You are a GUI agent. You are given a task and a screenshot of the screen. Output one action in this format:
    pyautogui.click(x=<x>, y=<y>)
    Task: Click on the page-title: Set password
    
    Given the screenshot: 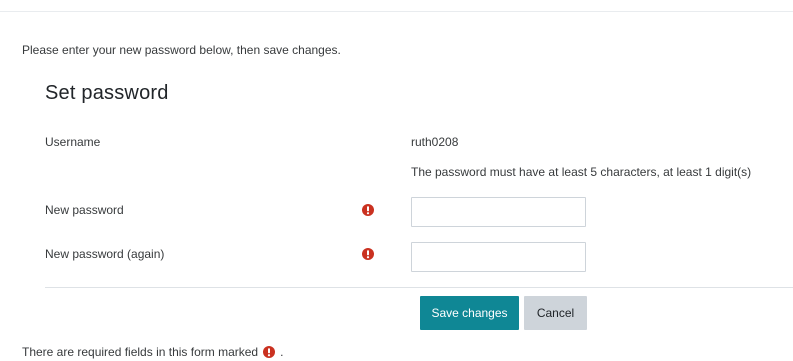 What is the action you would take?
    pyautogui.click(x=107, y=93)
    